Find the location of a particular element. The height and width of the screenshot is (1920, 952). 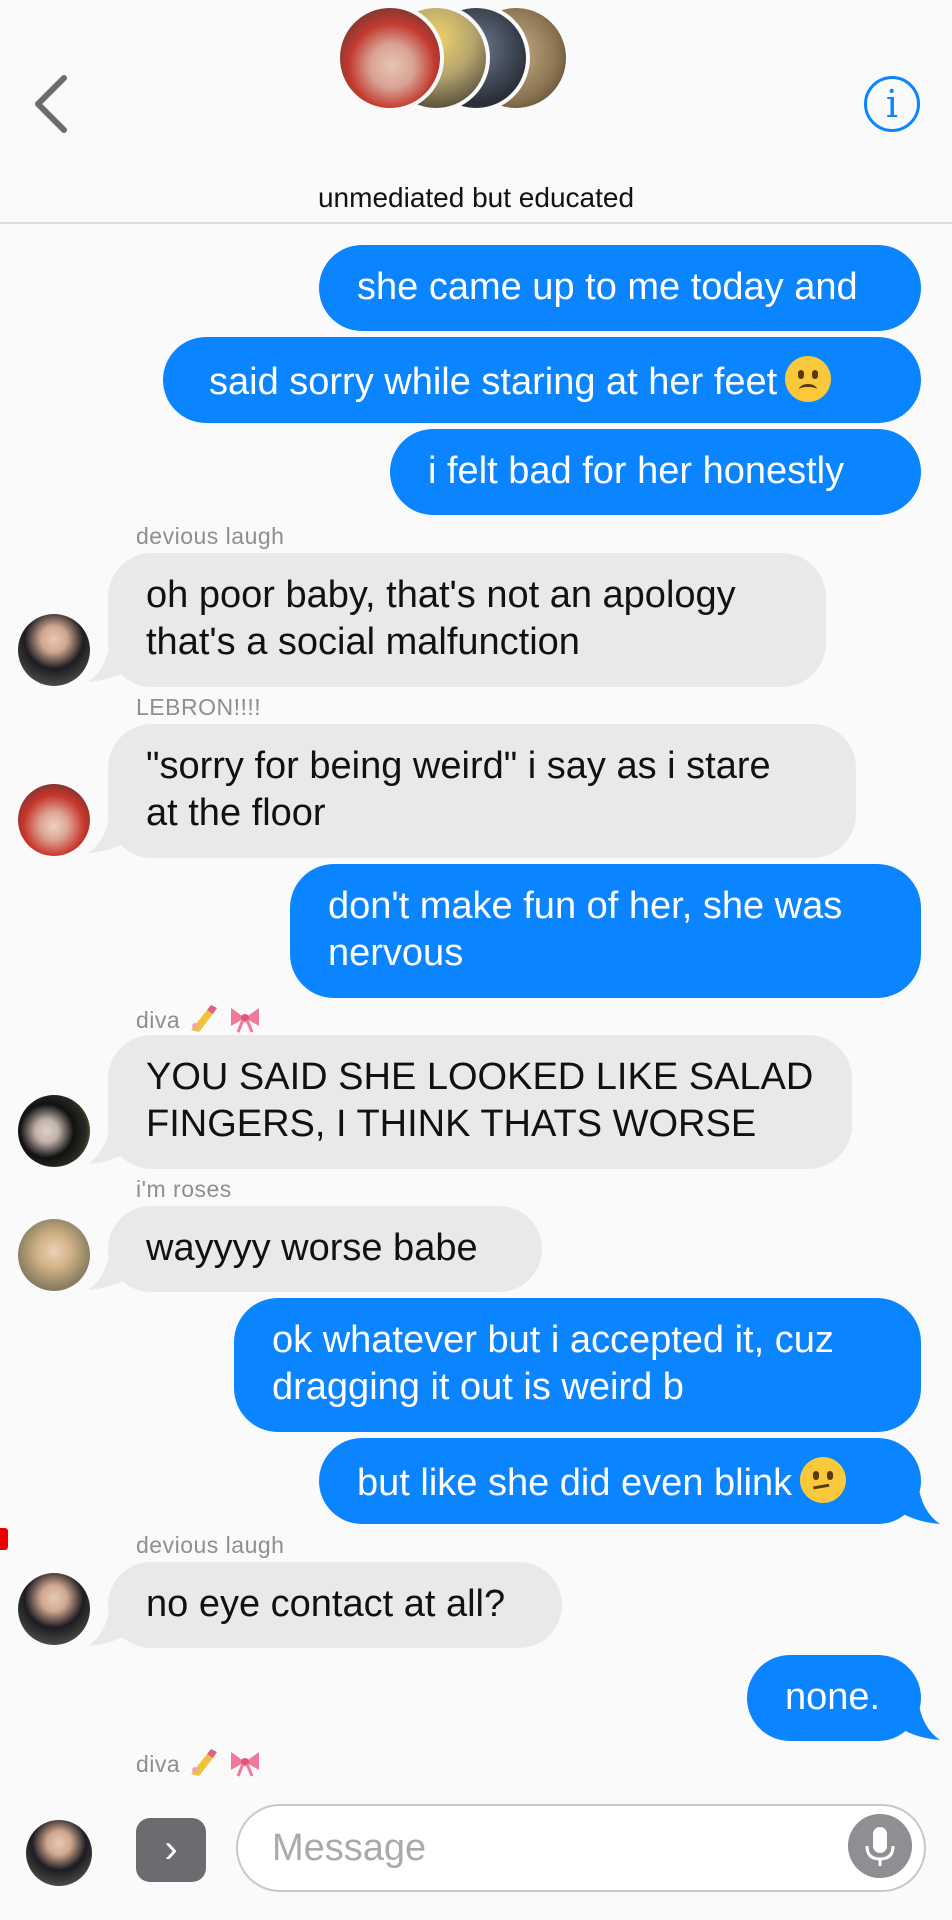

message-line: nervous is located at coordinates (396, 953).